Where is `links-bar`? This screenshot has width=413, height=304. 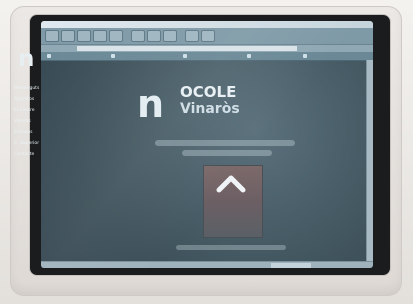
links-bar is located at coordinates (207, 56).